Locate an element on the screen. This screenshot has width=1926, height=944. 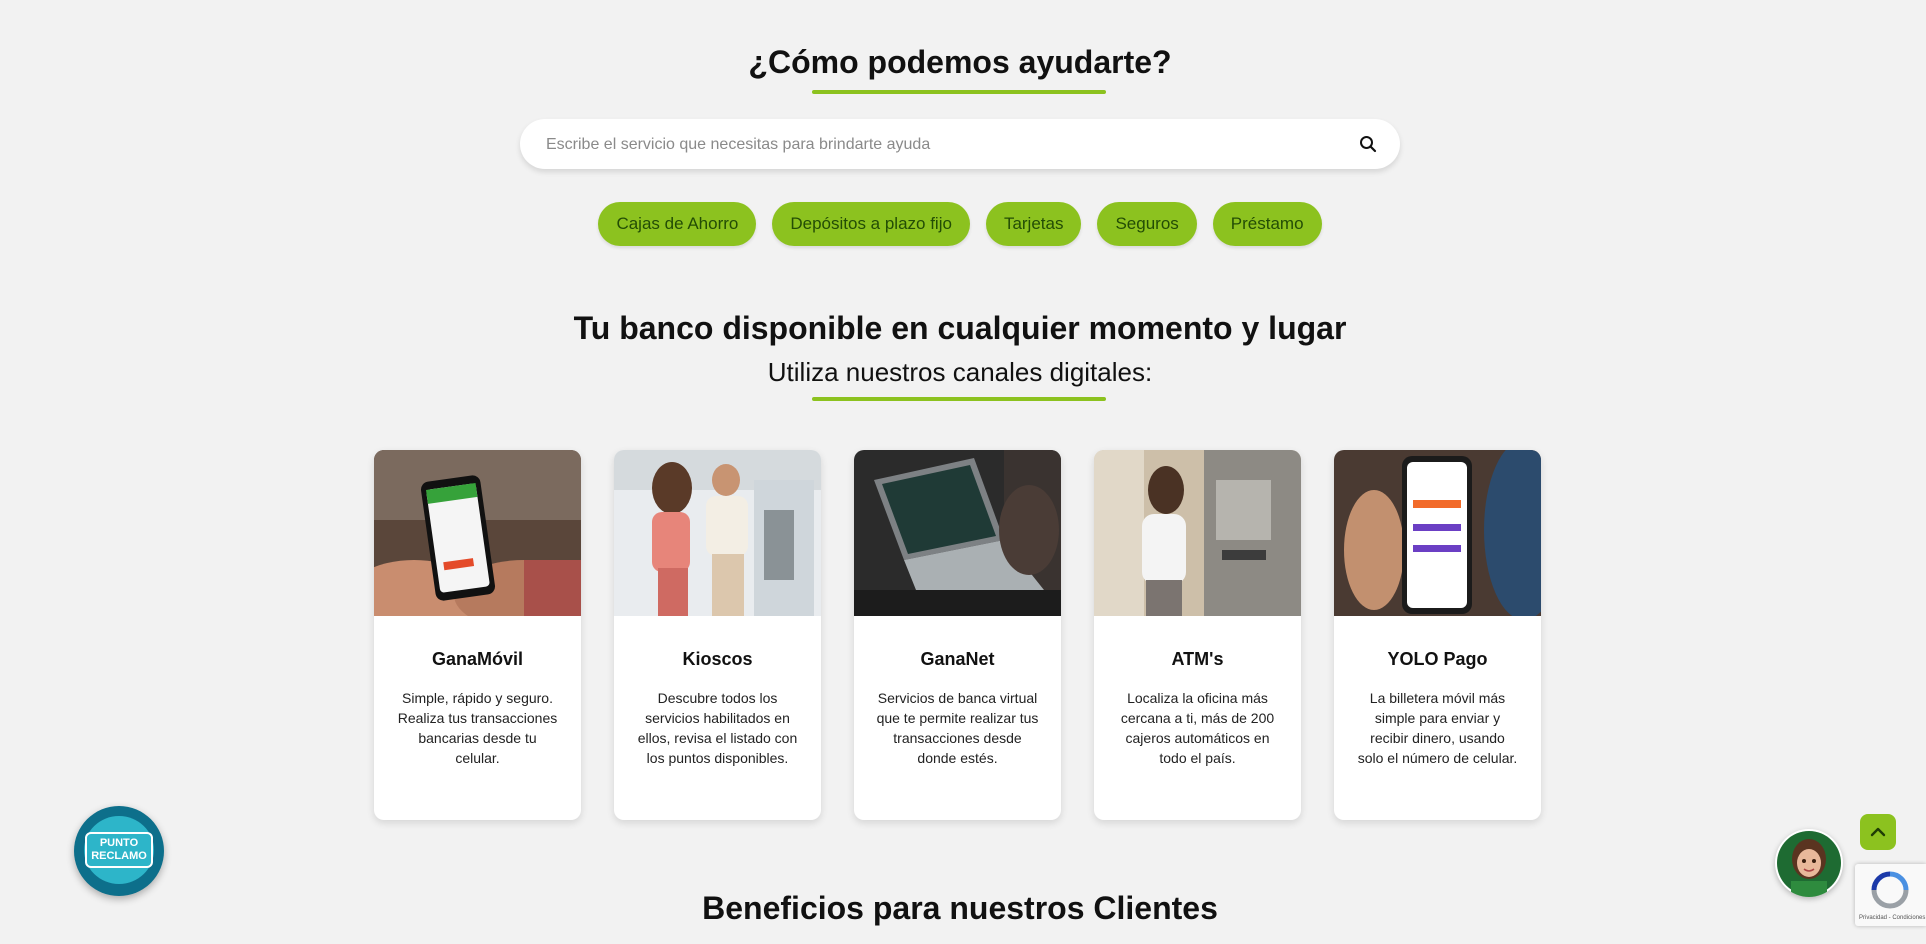
punto-reclamo-button: PUNTO RECLAMO is located at coordinates (119, 851).